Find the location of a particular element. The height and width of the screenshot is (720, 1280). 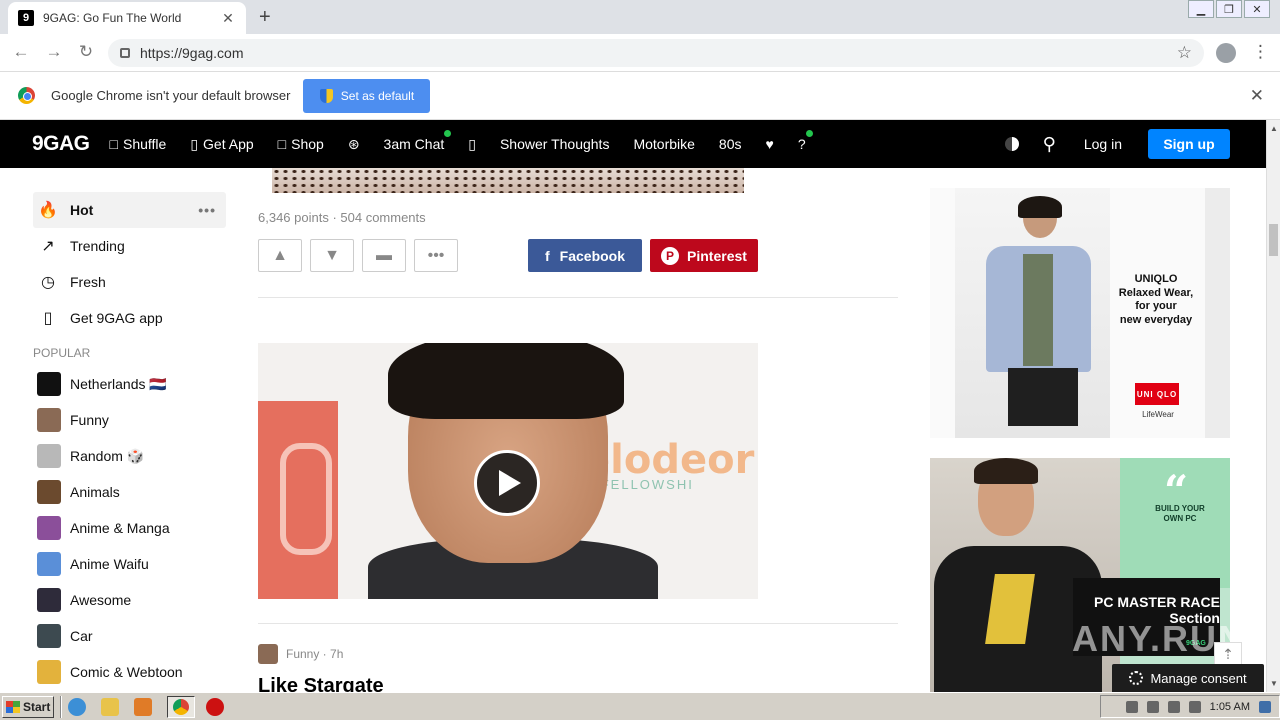

9gag-logo: 9GAG is located at coordinates (61, 144).